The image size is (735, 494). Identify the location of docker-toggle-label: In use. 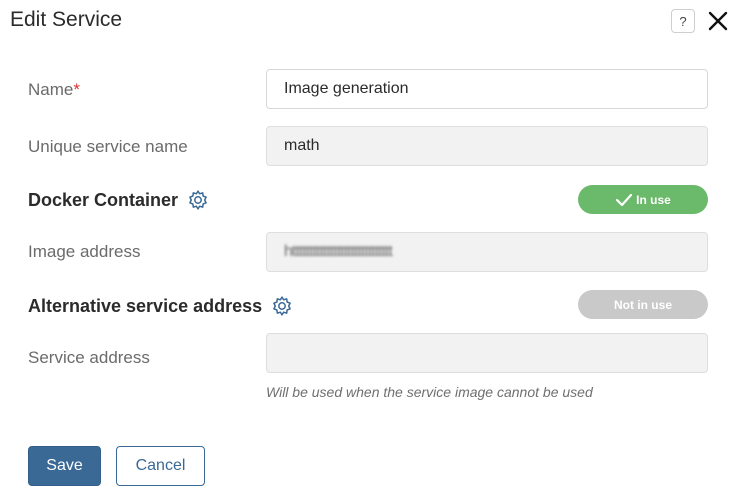
(653, 199).